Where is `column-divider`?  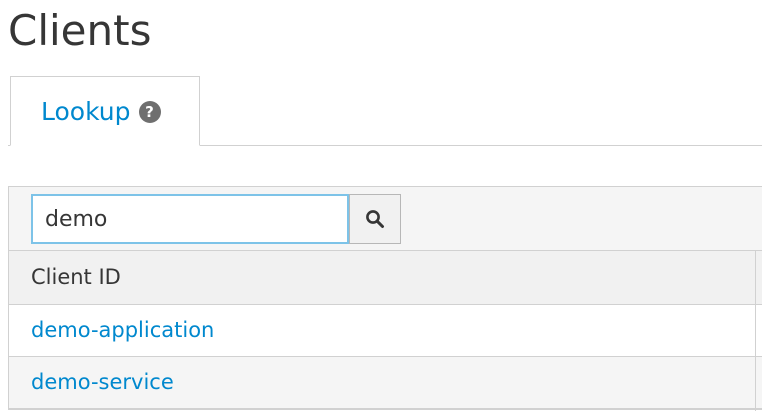
column-divider is located at coordinates (755, 331).